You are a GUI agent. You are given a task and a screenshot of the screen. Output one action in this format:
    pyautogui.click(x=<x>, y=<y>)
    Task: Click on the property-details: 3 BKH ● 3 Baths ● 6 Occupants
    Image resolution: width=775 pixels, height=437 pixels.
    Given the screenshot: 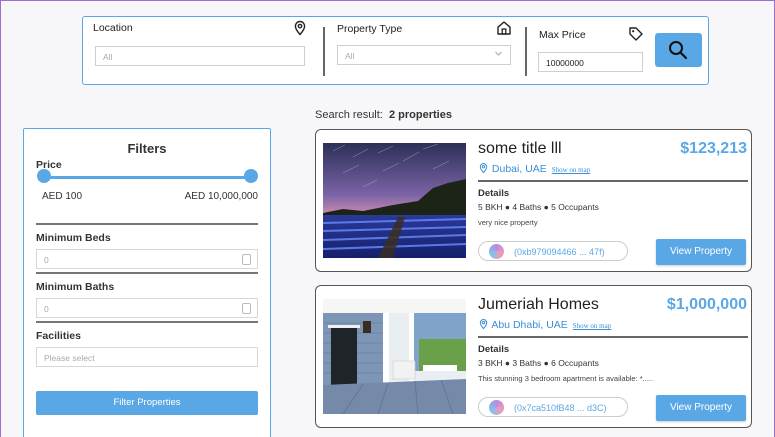 What is the action you would take?
    pyautogui.click(x=538, y=363)
    